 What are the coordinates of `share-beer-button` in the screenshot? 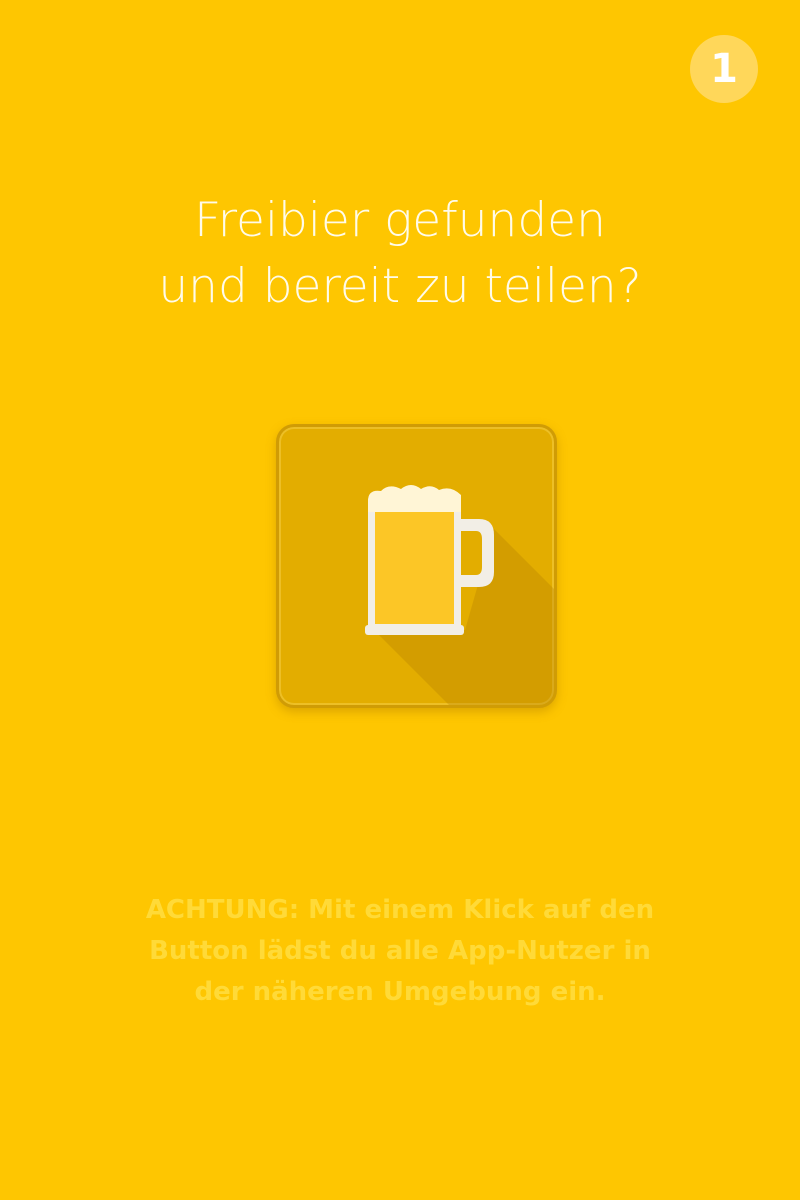 It's located at (416, 566).